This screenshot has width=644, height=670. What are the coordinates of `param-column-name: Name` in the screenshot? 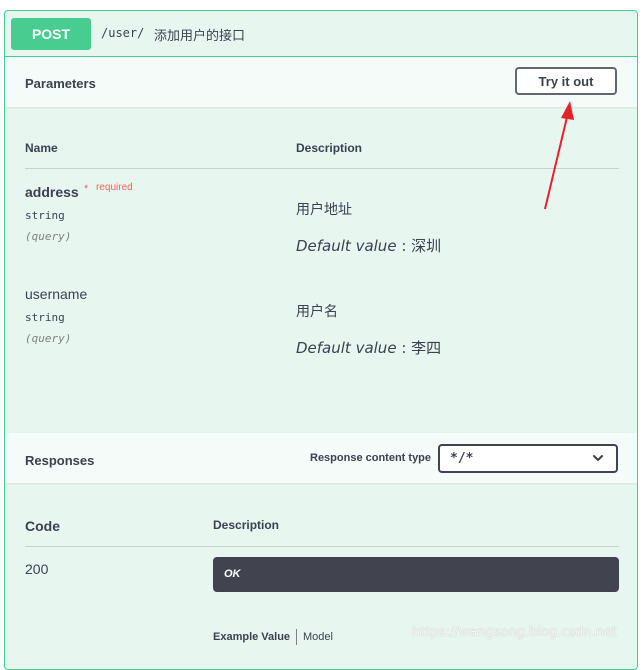 It's located at (41, 148).